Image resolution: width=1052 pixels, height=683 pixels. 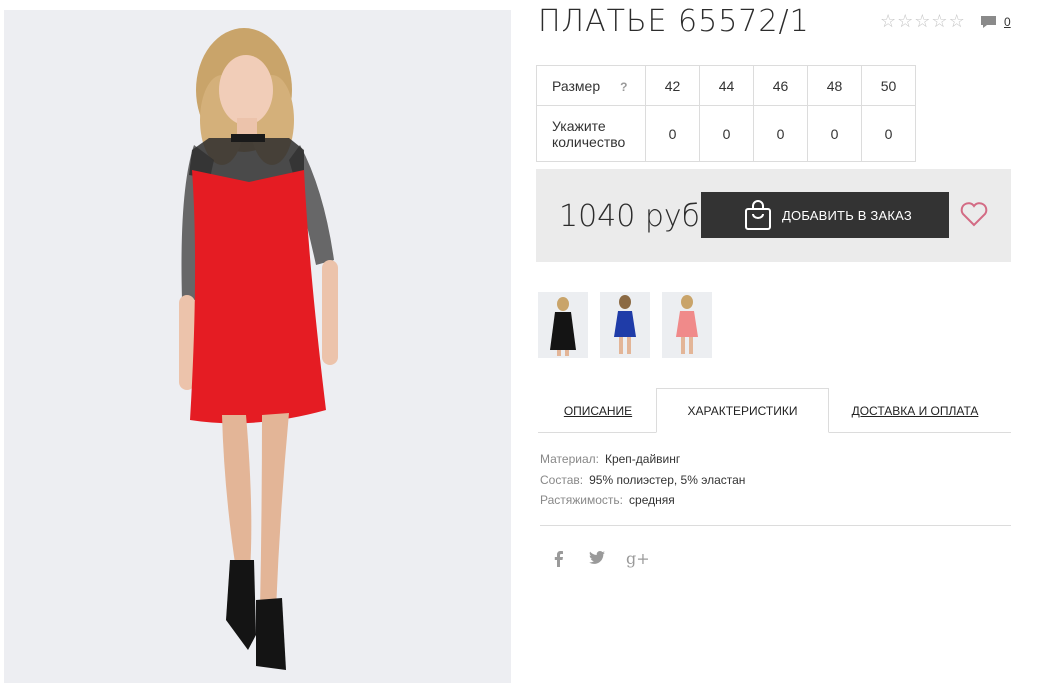 I want to click on quantity-label-cell: Укажите количество, so click(x=591, y=133).